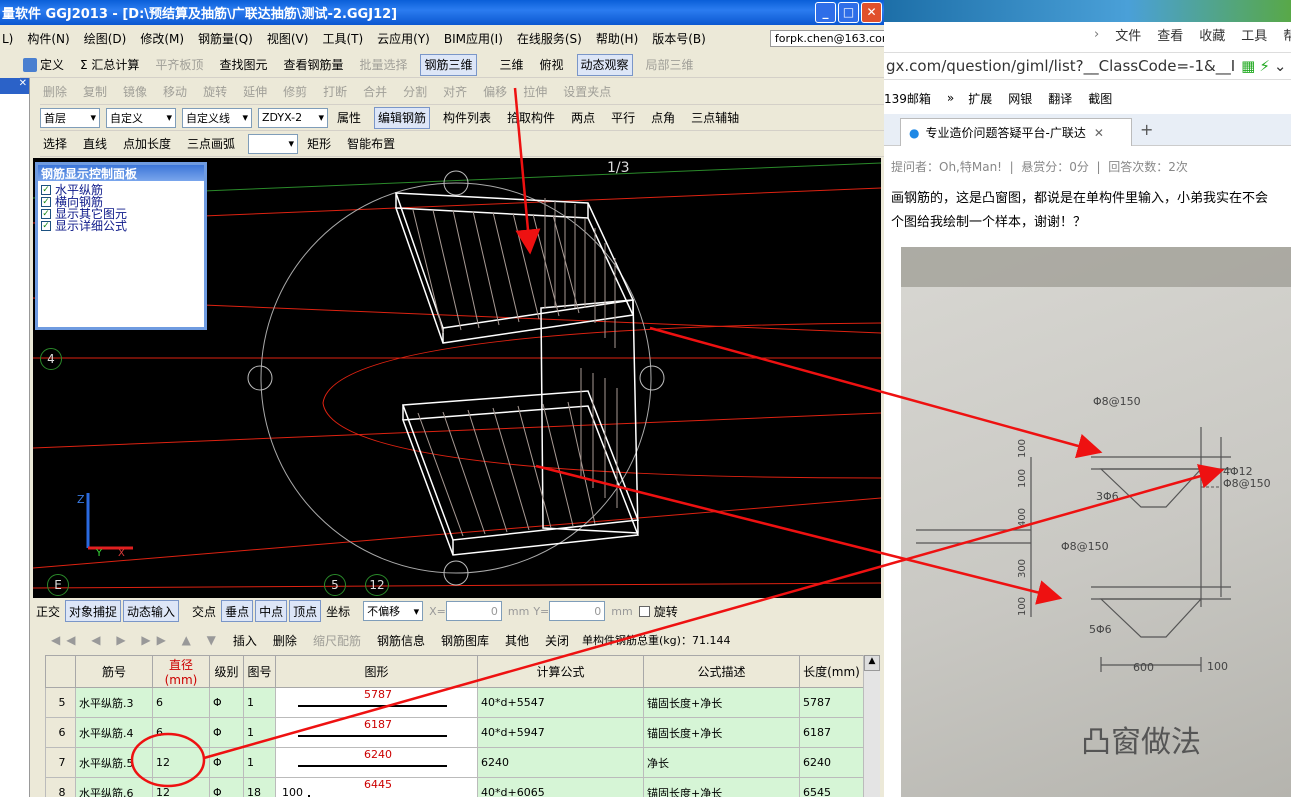 This screenshot has height=797, width=1291. Describe the element at coordinates (617, 38) in the screenshot. I see `menu-item-help: 帮助(H)` at that location.